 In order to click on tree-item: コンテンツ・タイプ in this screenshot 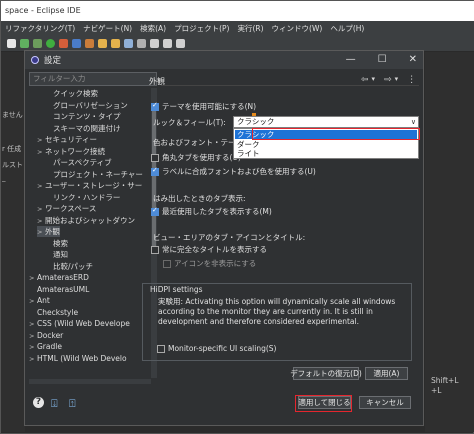, I will do `click(83, 116)`.